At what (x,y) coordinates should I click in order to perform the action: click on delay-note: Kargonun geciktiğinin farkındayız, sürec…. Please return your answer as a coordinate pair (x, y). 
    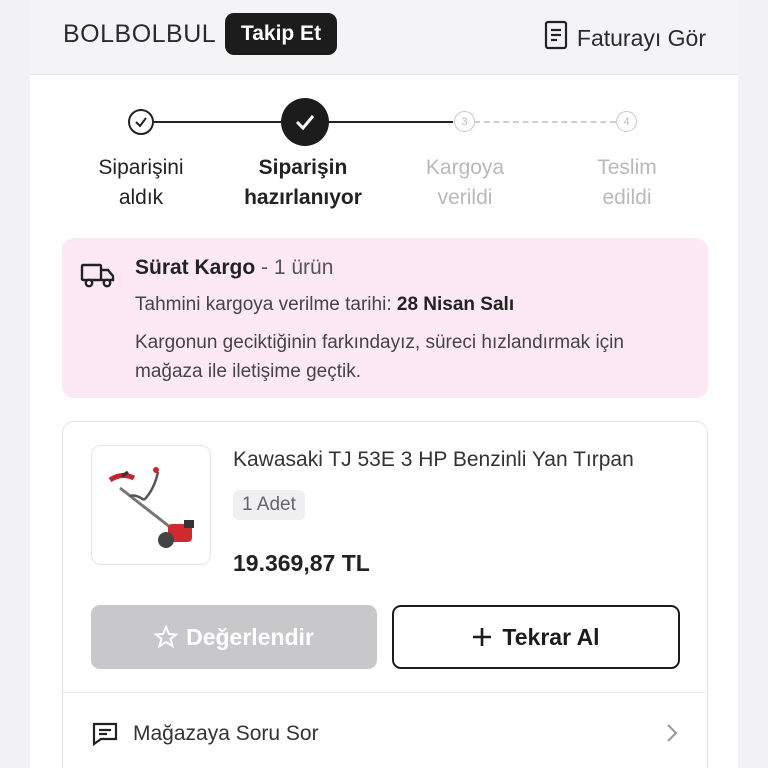
    Looking at the image, I should click on (379, 357).